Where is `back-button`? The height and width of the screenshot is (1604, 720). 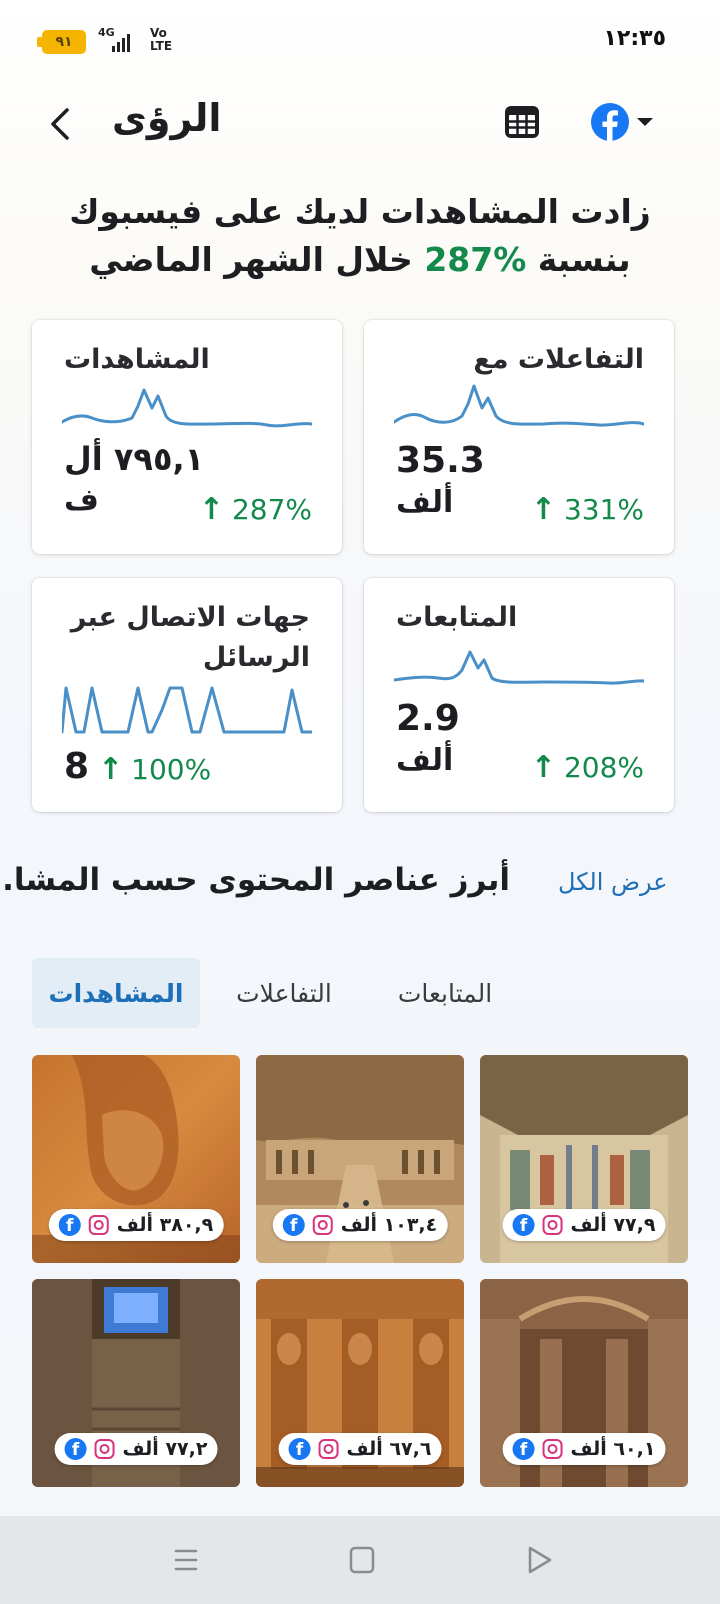
back-button is located at coordinates (60, 124).